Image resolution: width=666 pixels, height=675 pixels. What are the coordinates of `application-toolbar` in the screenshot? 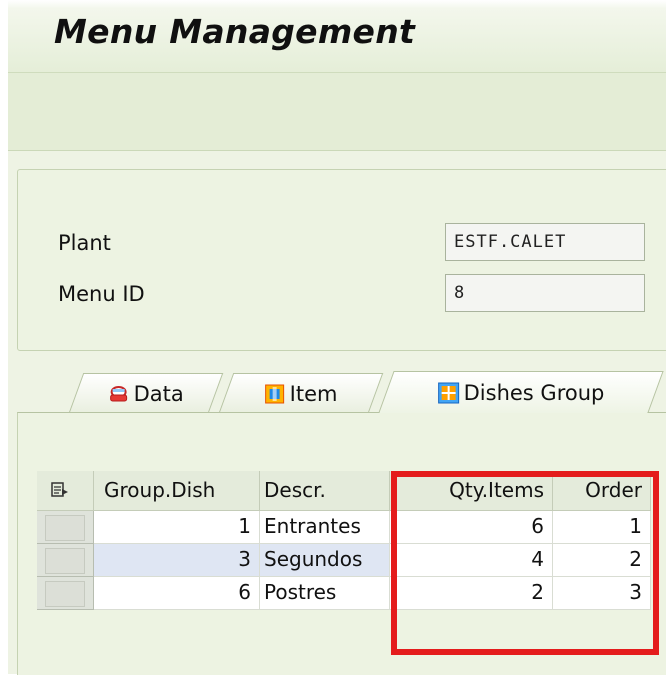 It's located at (337, 111).